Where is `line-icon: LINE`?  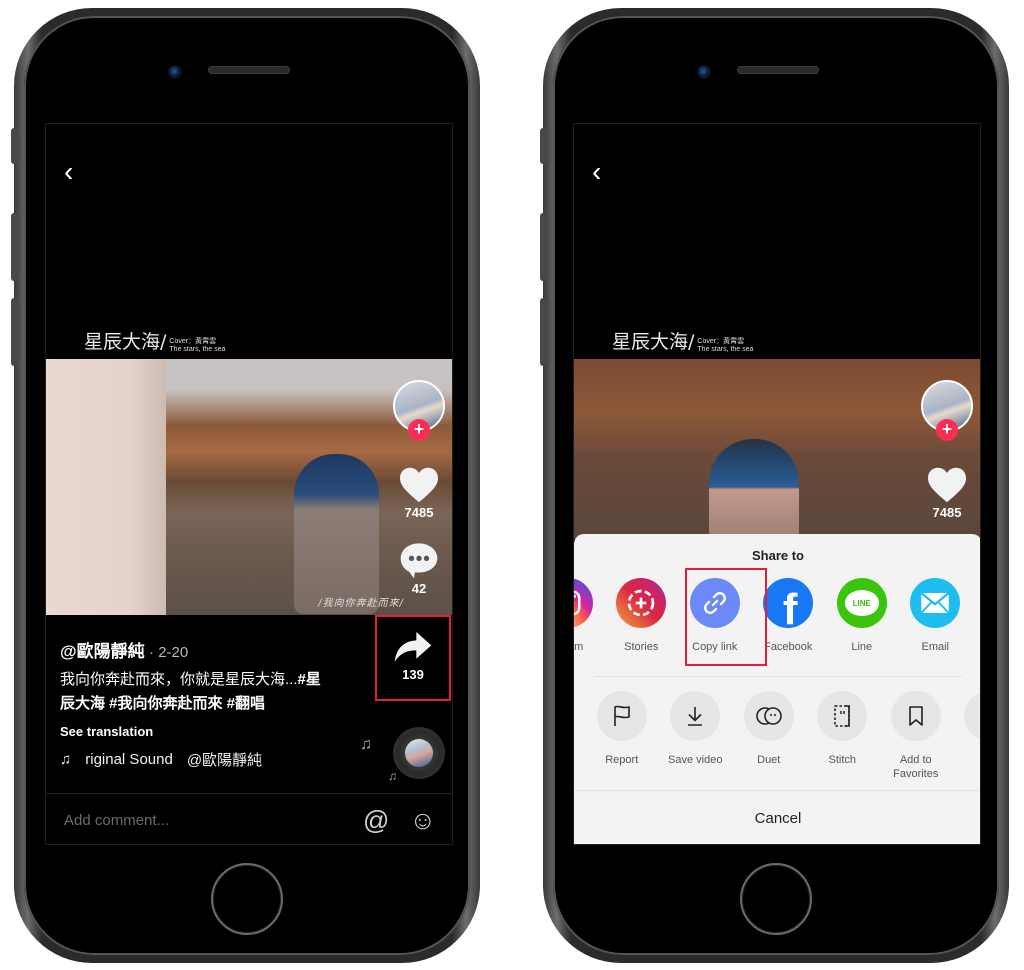 line-icon: LINE is located at coordinates (861, 603).